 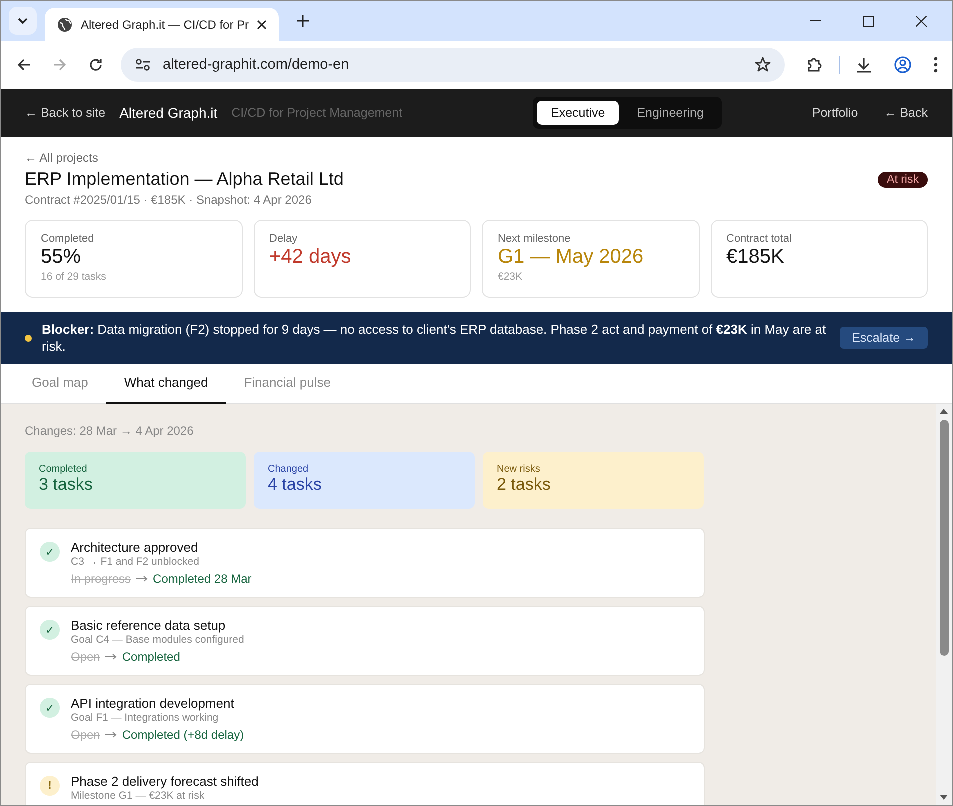 What do you see at coordinates (101, 579) in the screenshot?
I see `old-status: In progress` at bounding box center [101, 579].